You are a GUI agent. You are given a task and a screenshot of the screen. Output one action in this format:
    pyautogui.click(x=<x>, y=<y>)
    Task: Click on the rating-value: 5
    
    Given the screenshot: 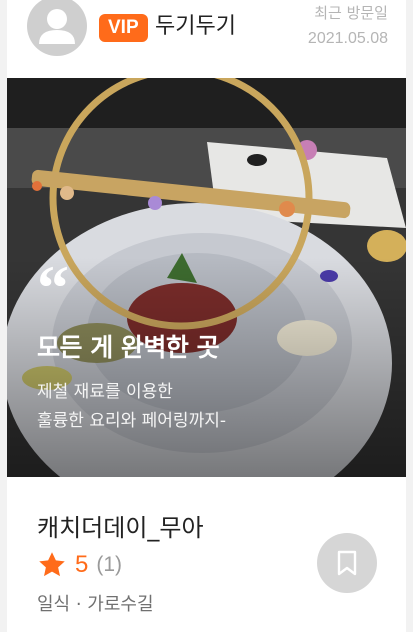 What is the action you would take?
    pyautogui.click(x=82, y=564)
    